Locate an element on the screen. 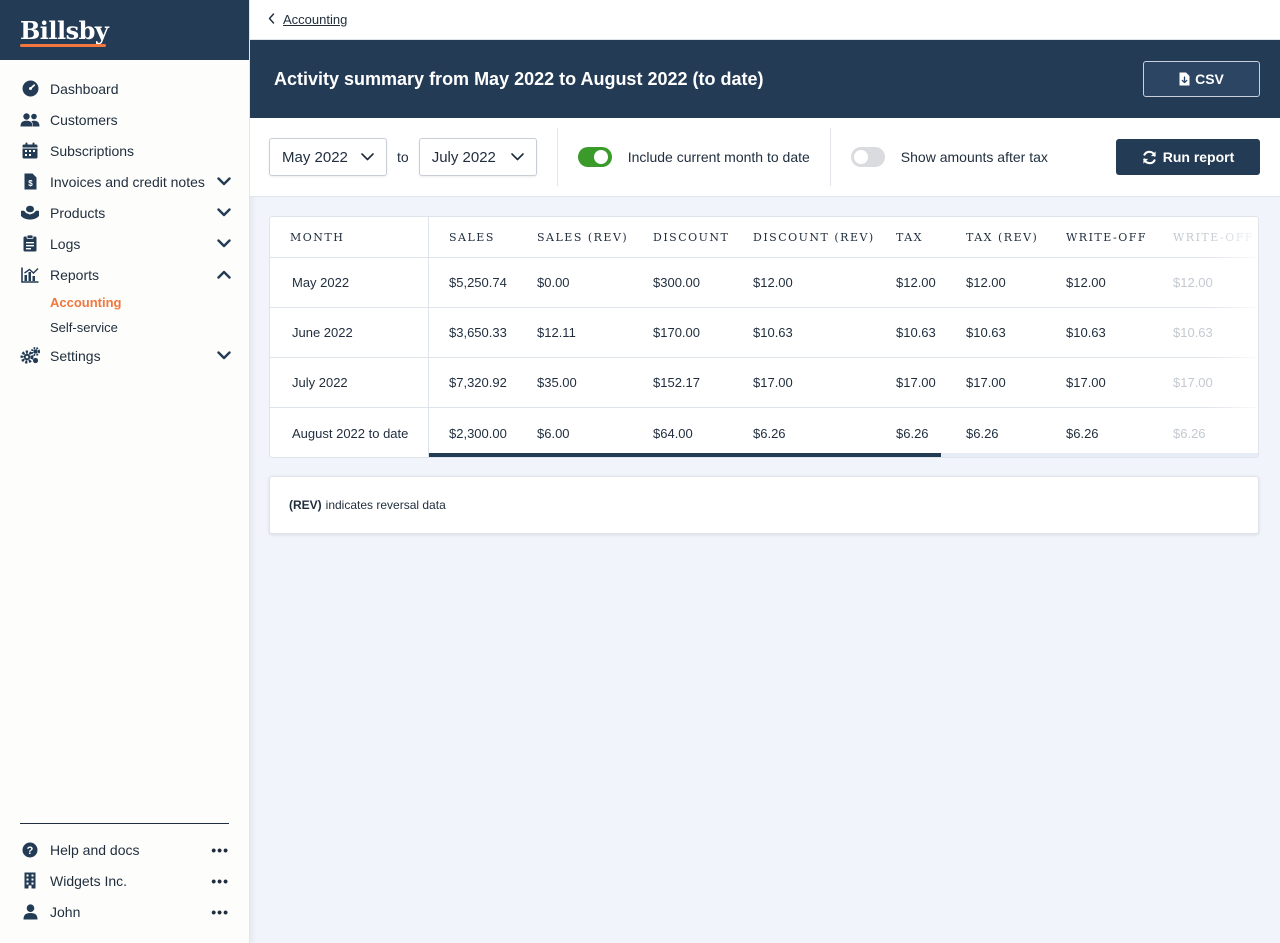  building-icon is located at coordinates (30, 881).